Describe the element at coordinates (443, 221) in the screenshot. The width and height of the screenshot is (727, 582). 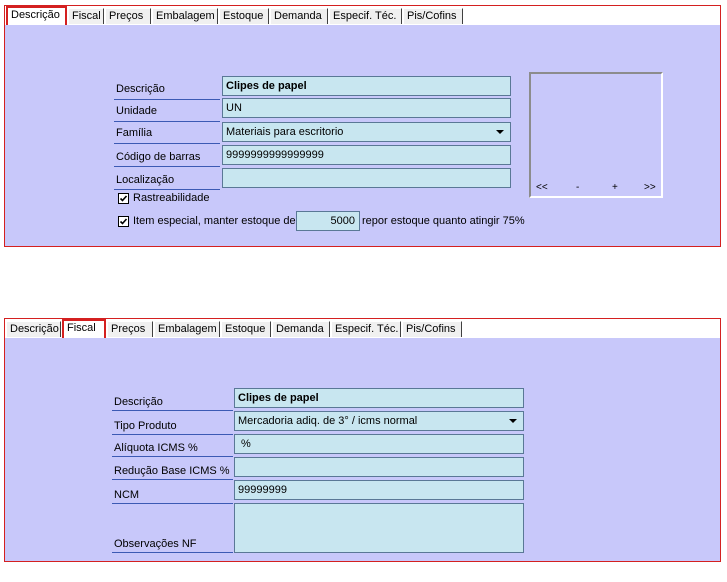
I see `item-especial-suffix: repor estoque quanto atingir 75%` at that location.